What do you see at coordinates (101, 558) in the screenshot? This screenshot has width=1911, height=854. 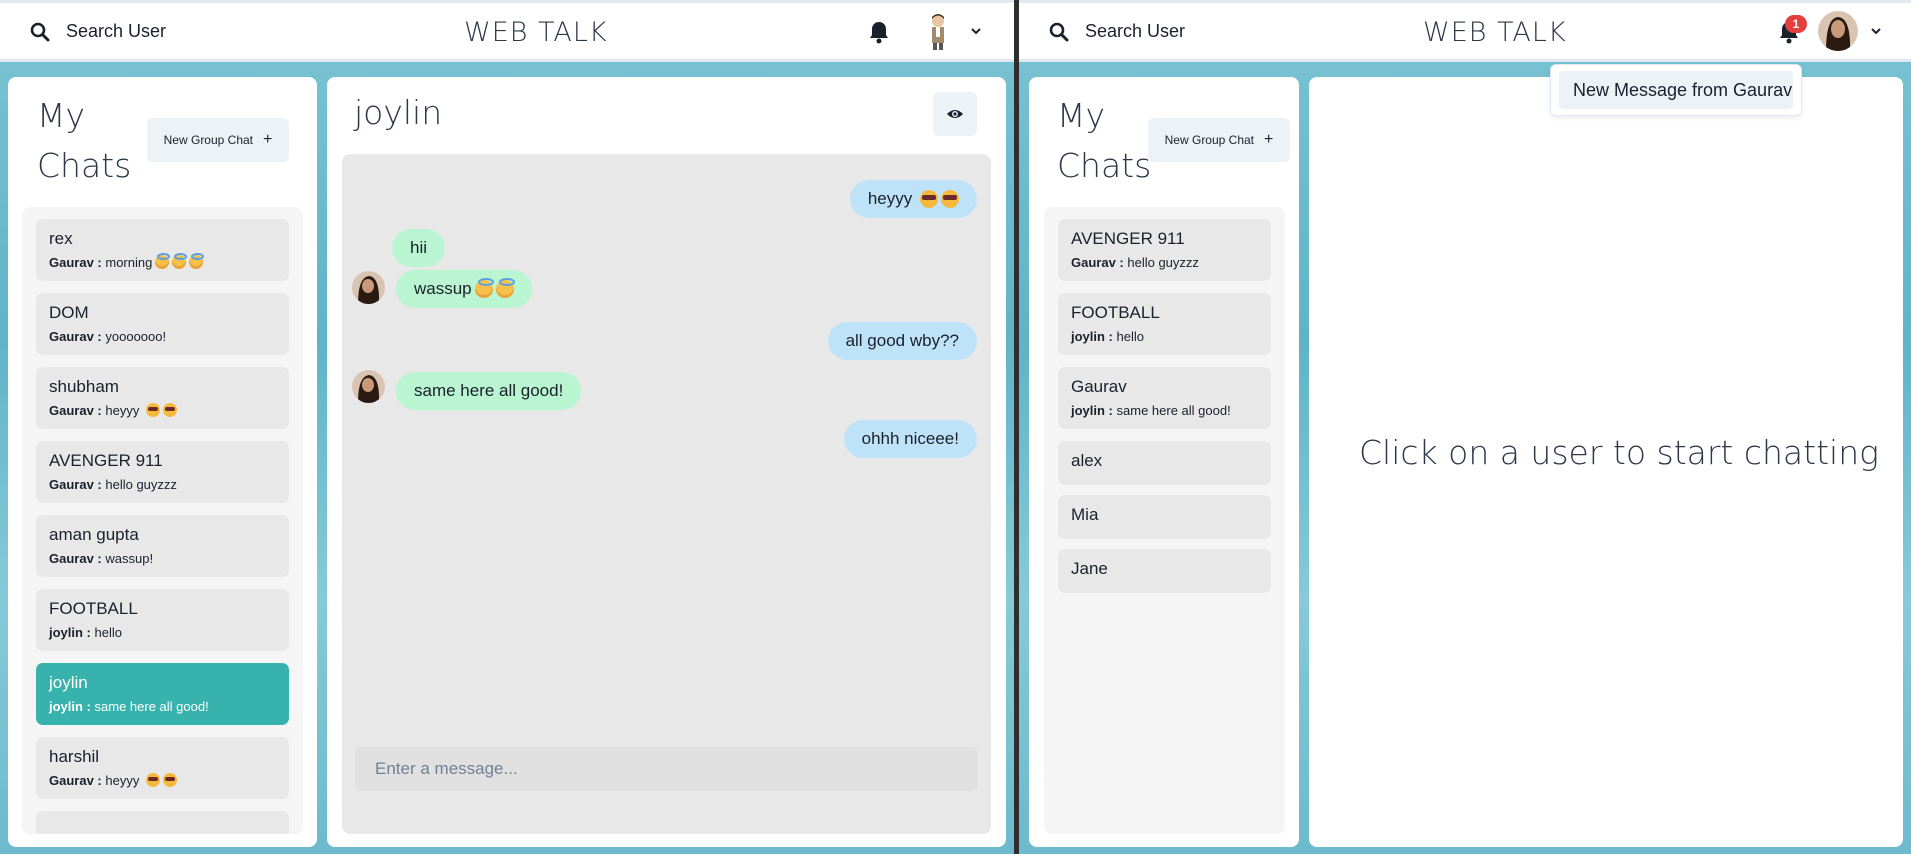 I see `chat-last-message: Gaurav : wassup!` at bounding box center [101, 558].